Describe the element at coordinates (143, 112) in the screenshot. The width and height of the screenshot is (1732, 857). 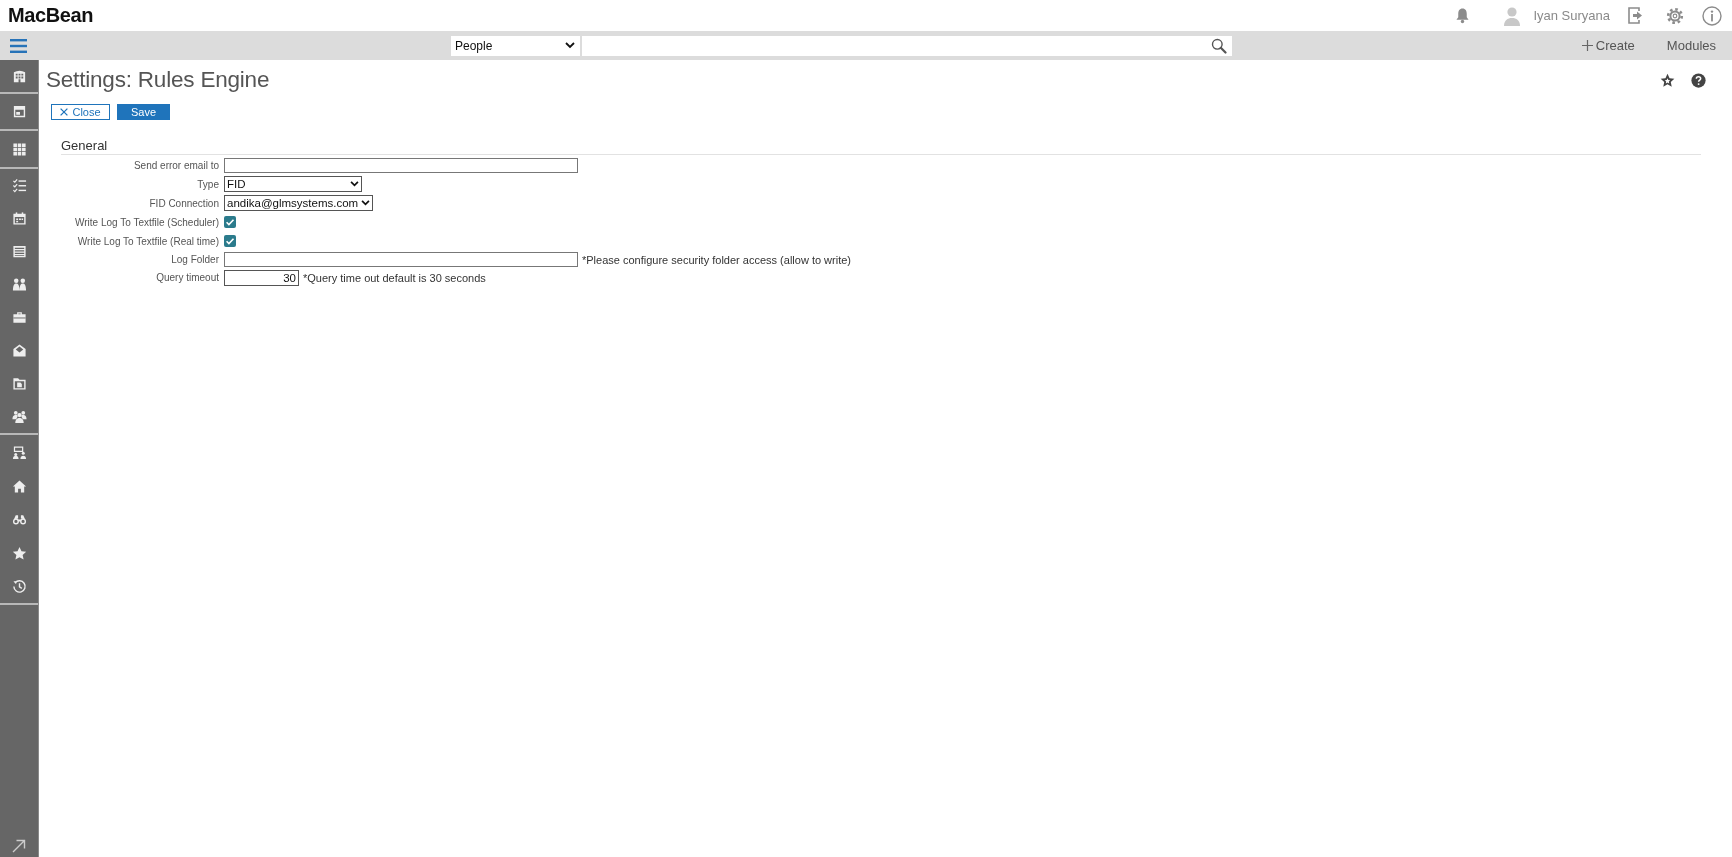
I see `save-button: Save` at that location.